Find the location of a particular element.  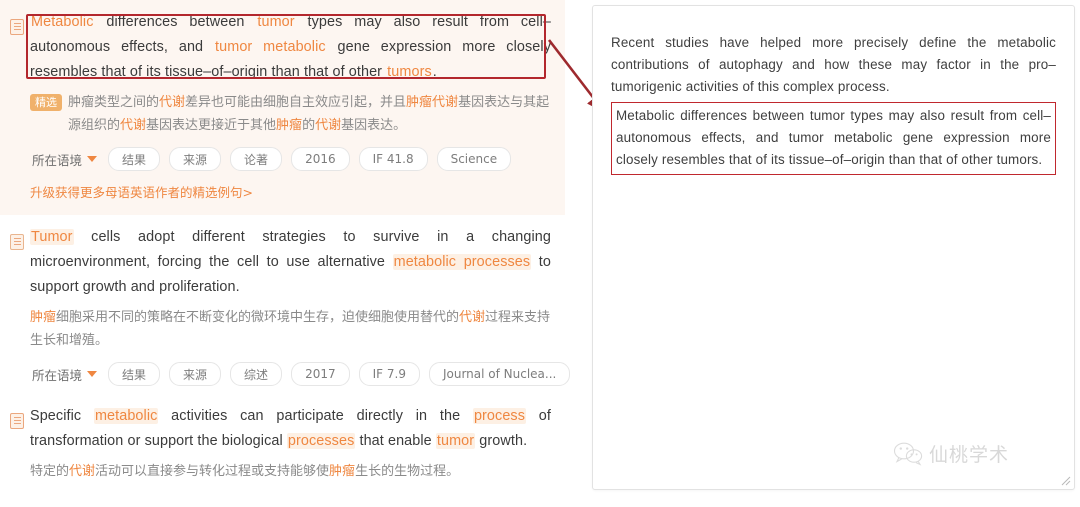

tag-label: 论著 is located at coordinates (256, 159).